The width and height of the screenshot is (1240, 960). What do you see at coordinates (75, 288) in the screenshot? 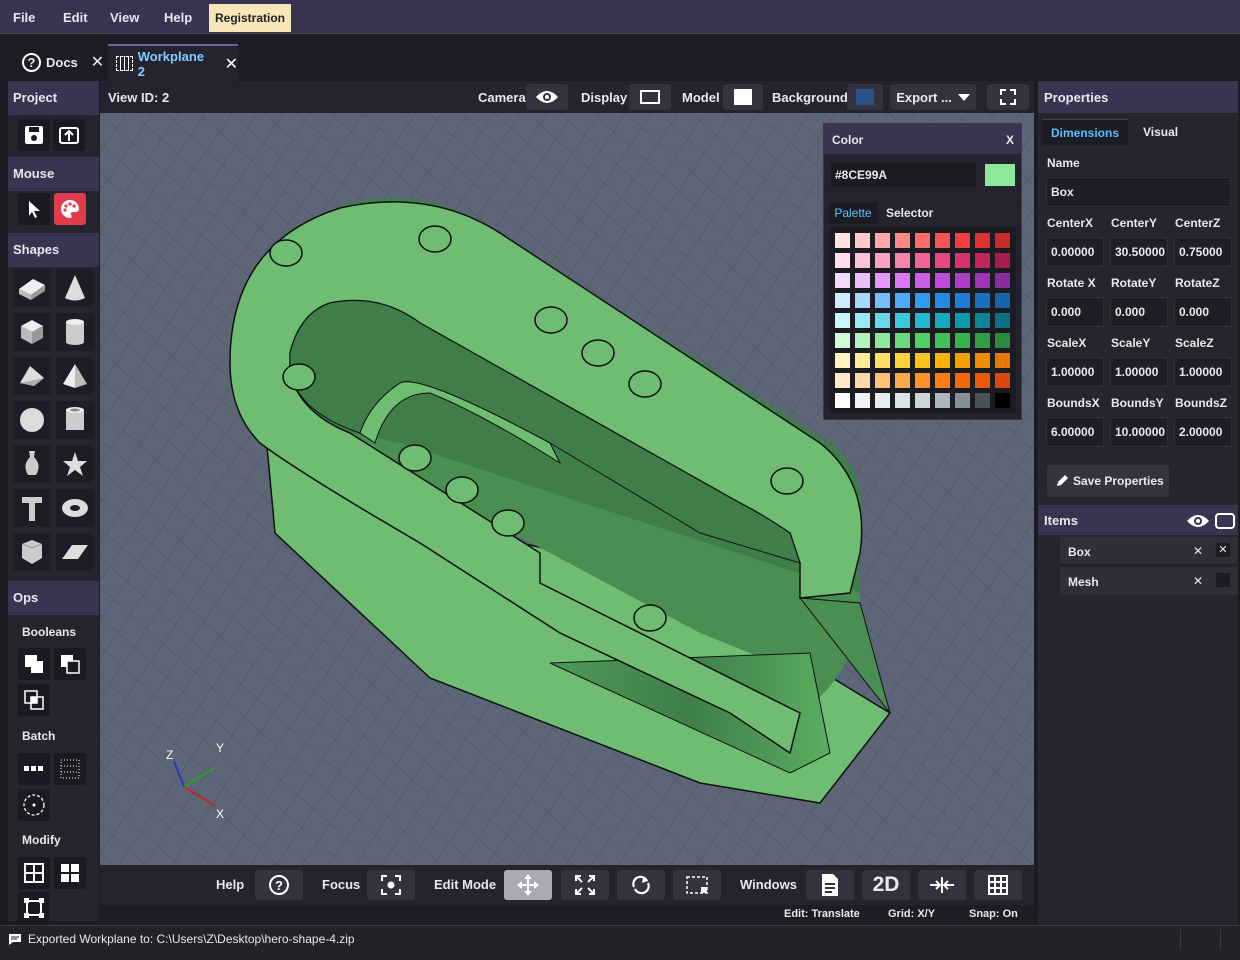
I see `cone-shape-button` at bounding box center [75, 288].